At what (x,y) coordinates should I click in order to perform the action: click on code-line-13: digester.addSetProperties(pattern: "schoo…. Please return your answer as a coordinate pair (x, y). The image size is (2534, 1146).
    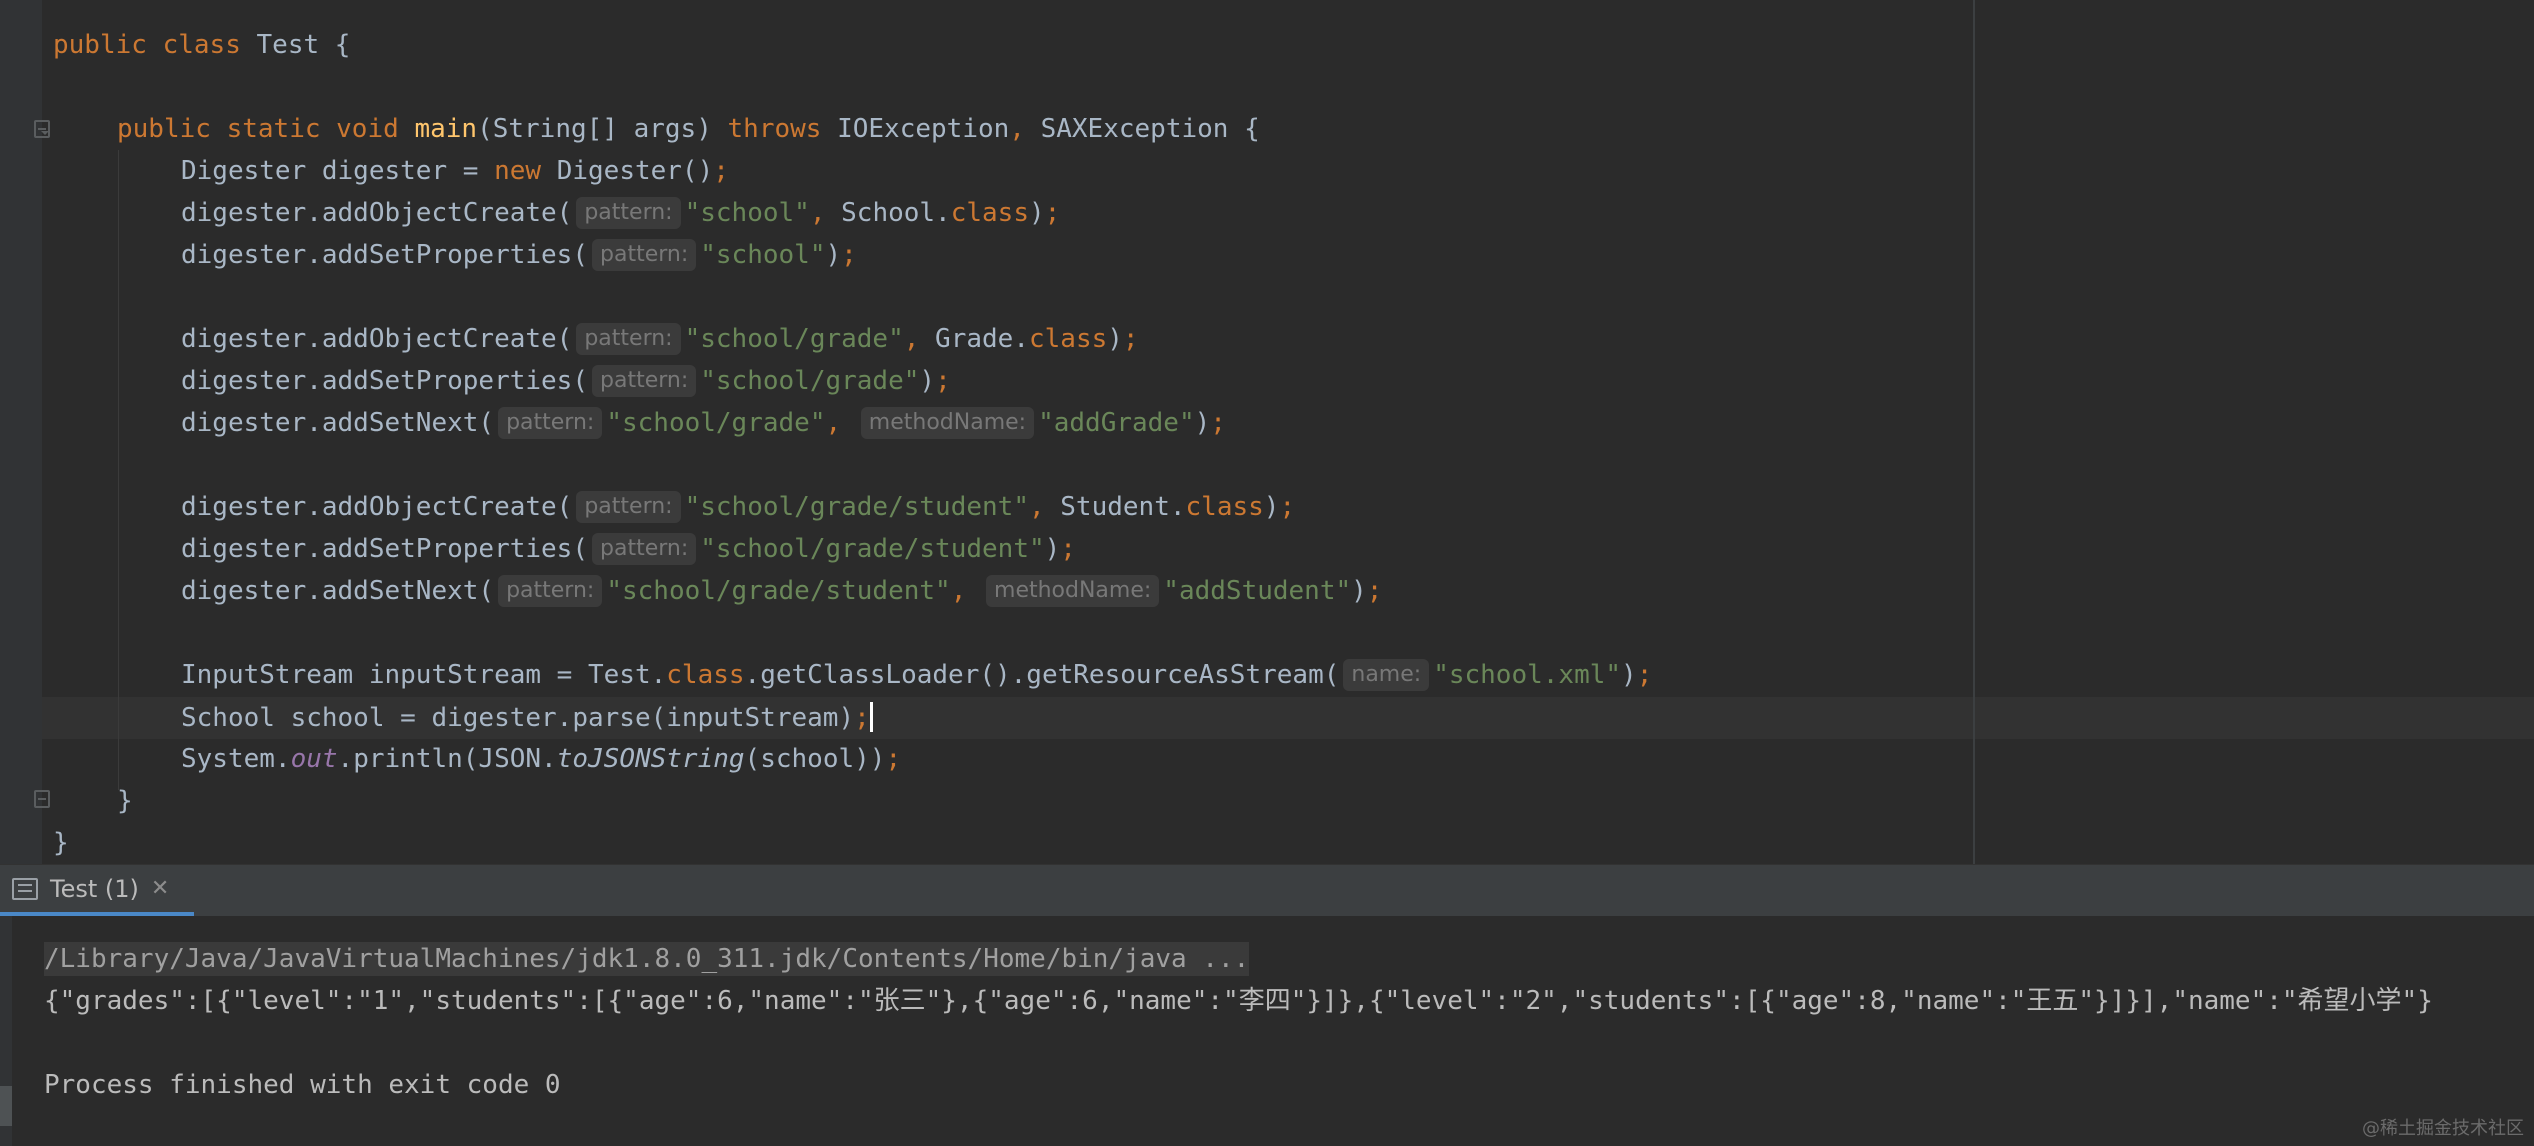
    Looking at the image, I should click on (628, 549).